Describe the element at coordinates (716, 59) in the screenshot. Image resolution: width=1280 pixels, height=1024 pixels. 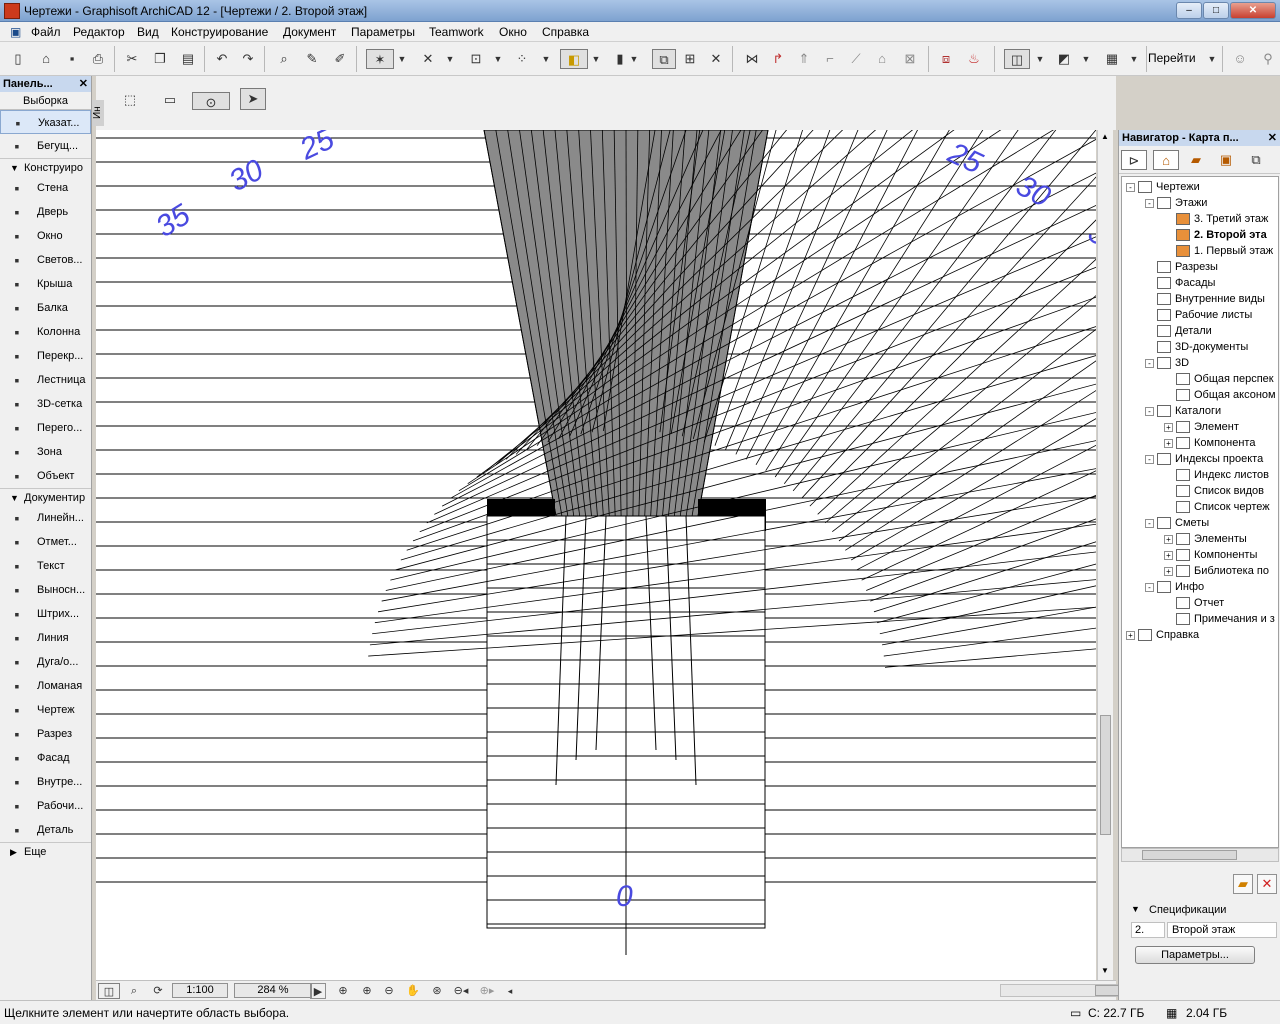
I see `delete-icon: ✕` at that location.